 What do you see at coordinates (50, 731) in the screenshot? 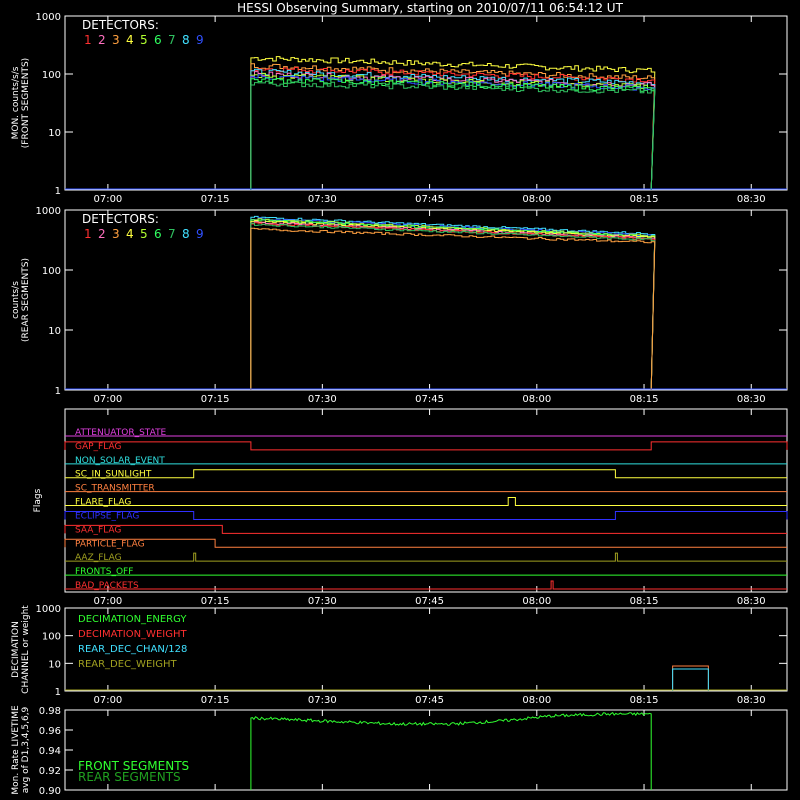
I see `livetime-ytick-label-3: 0.96` at bounding box center [50, 731].